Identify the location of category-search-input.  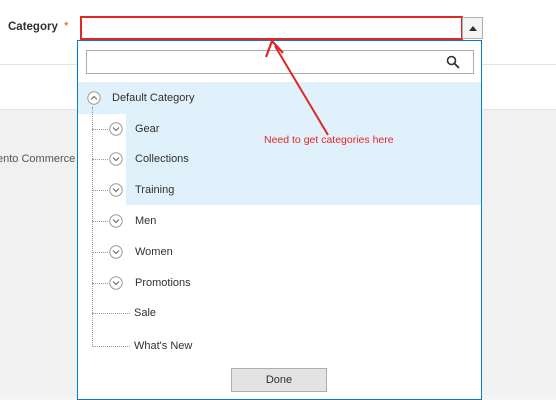
(280, 62).